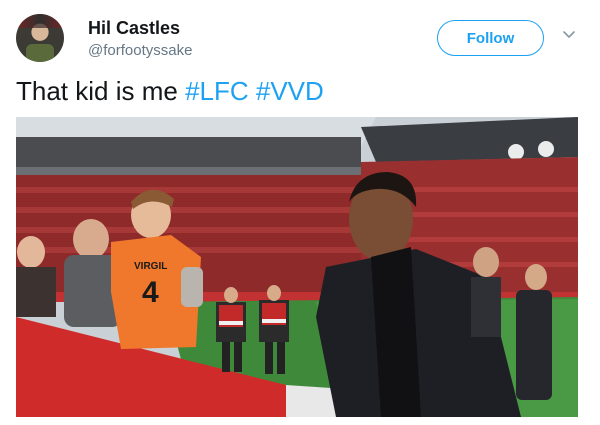  I want to click on avatar-scarf, so click(40, 53).